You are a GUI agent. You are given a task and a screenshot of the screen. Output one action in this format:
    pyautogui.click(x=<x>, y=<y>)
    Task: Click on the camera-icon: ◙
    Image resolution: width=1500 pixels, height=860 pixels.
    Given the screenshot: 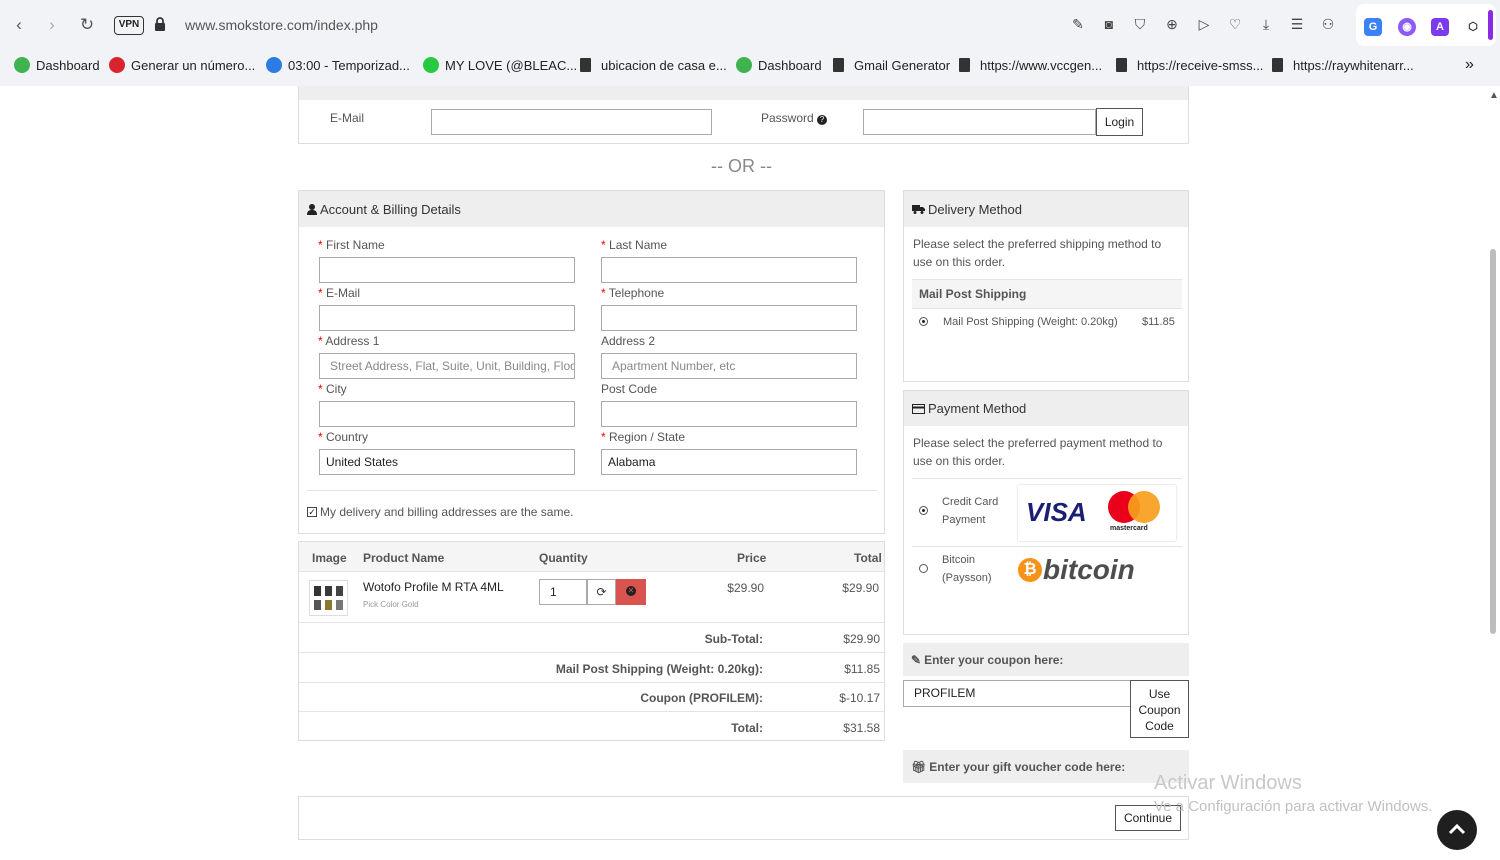 What is the action you would take?
    pyautogui.click(x=1109, y=24)
    